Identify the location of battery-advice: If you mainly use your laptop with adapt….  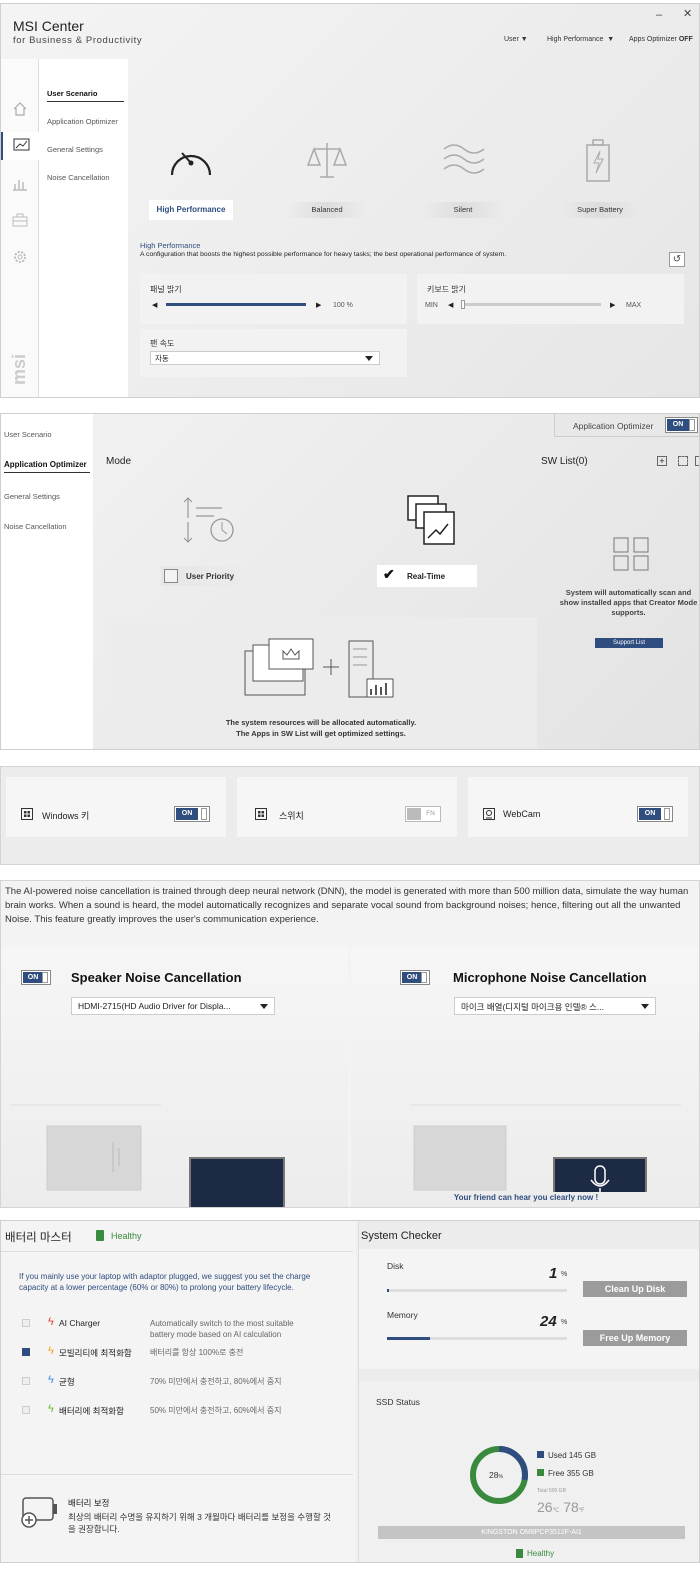
(165, 1282).